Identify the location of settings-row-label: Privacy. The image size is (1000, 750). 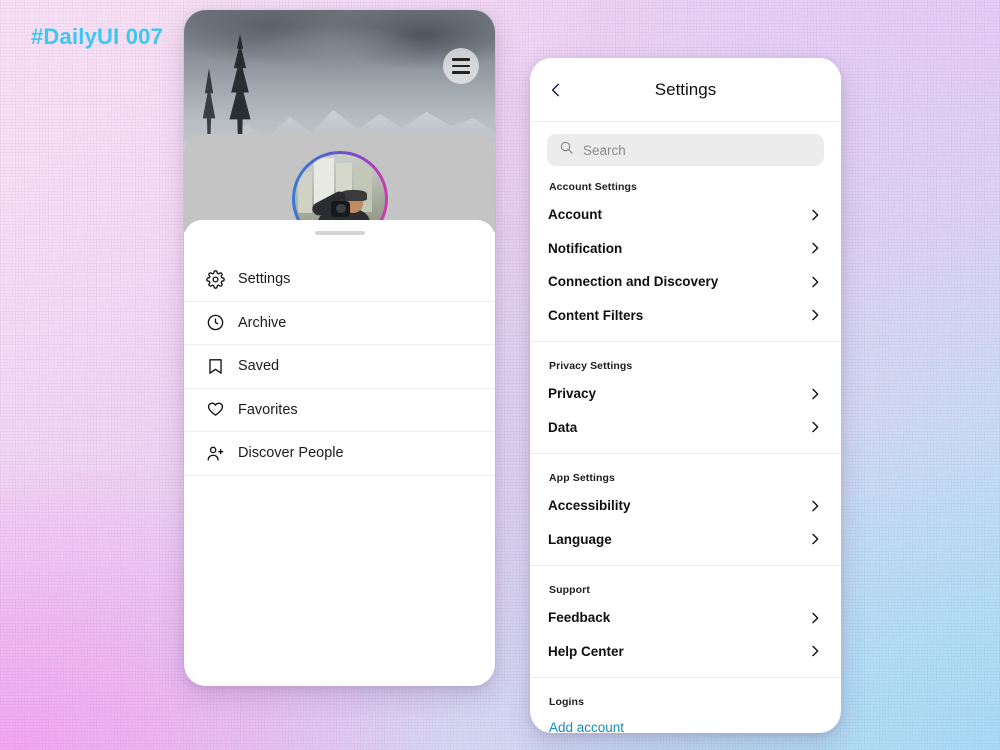
(572, 394).